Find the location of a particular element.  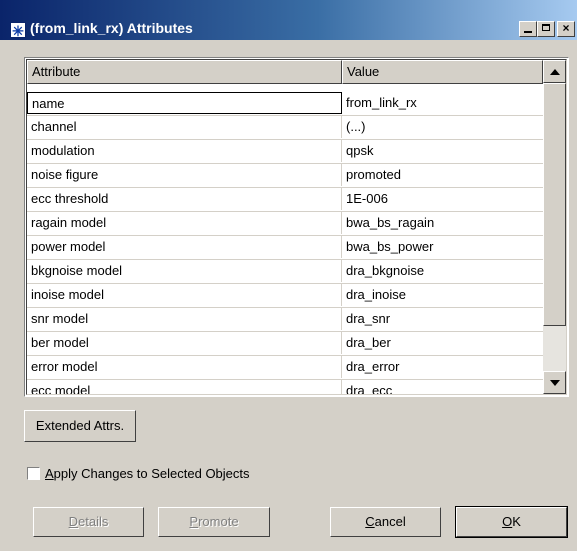

ok-label-rest: K is located at coordinates (516, 521).